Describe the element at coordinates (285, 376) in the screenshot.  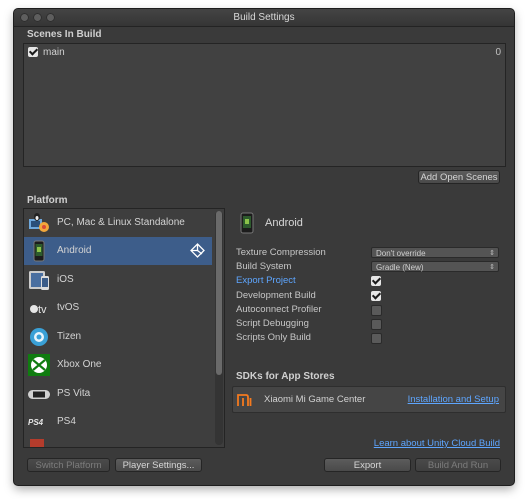
I see `sdks-header: SDKs for App Stores` at that location.